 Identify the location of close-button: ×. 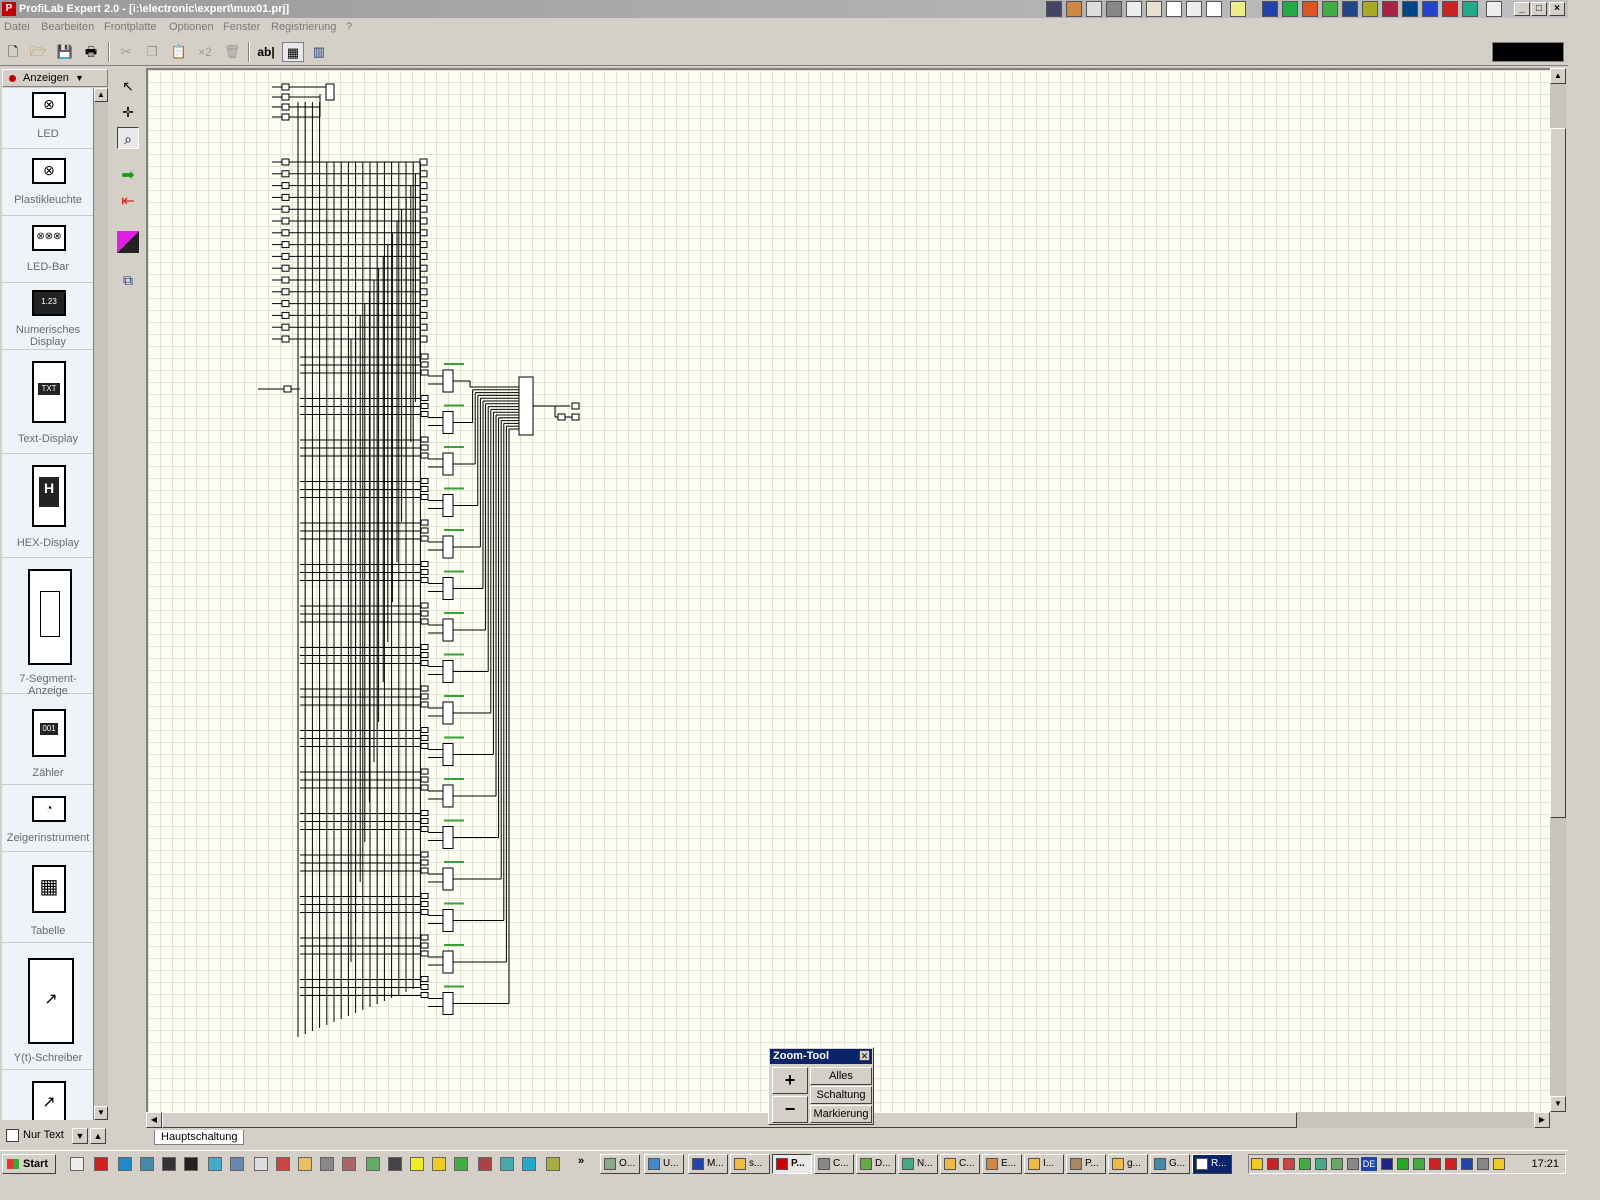
(1557, 9).